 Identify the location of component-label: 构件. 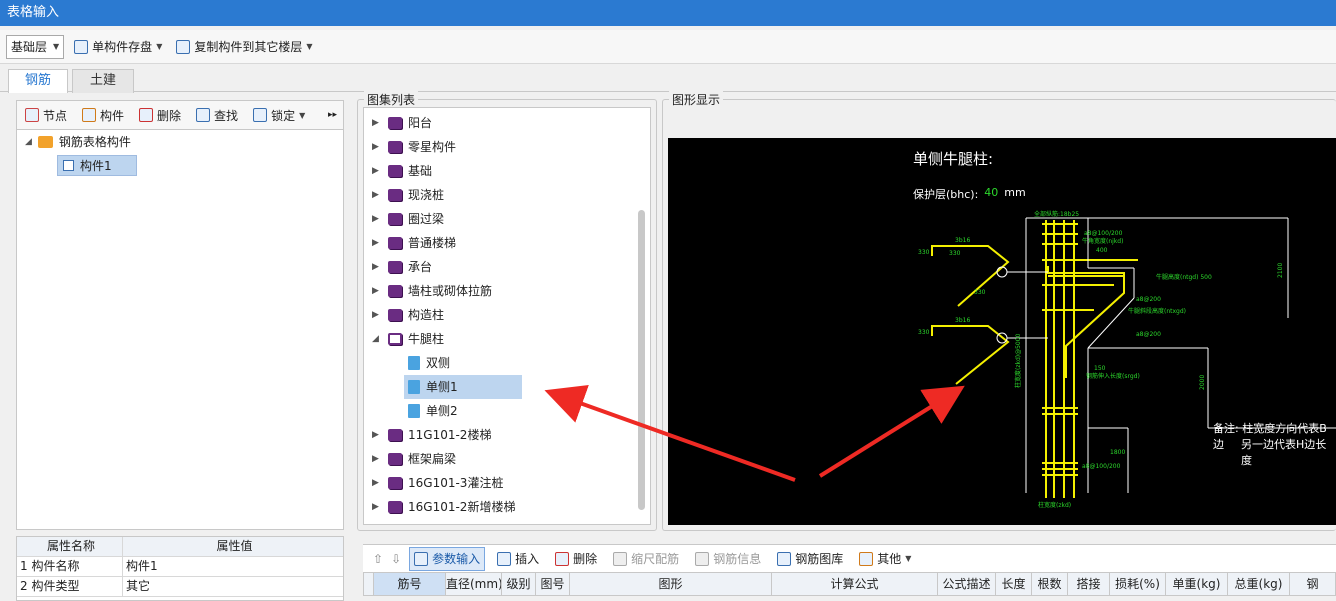
(112, 115).